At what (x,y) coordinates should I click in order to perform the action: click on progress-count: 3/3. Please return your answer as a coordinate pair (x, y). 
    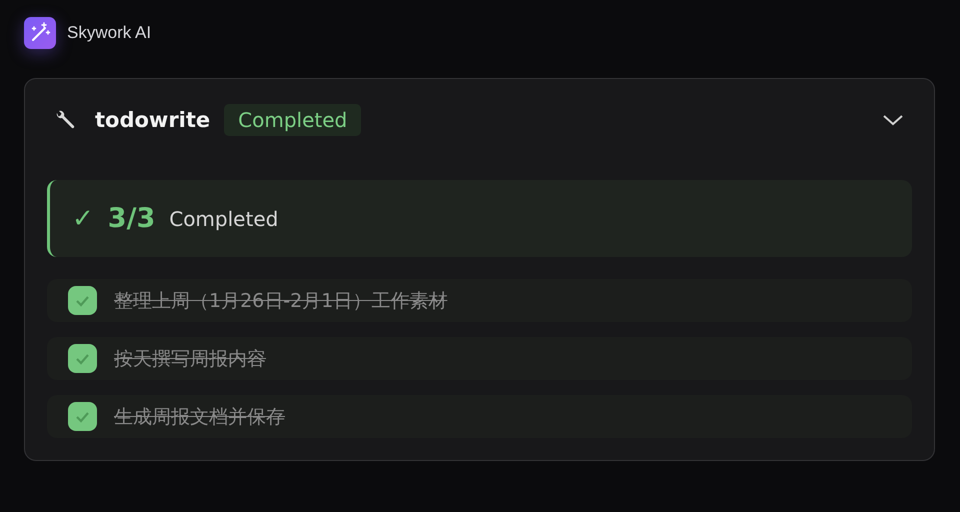
    Looking at the image, I should click on (132, 218).